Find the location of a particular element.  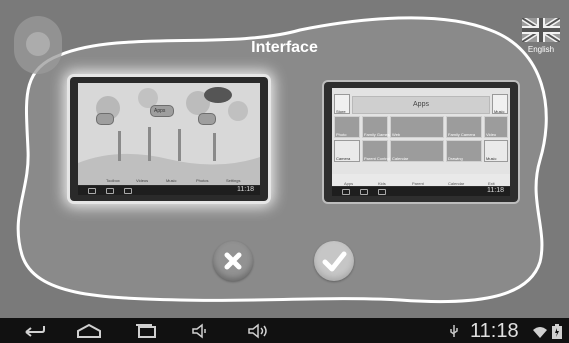

page-title: Interface is located at coordinates (284, 47).